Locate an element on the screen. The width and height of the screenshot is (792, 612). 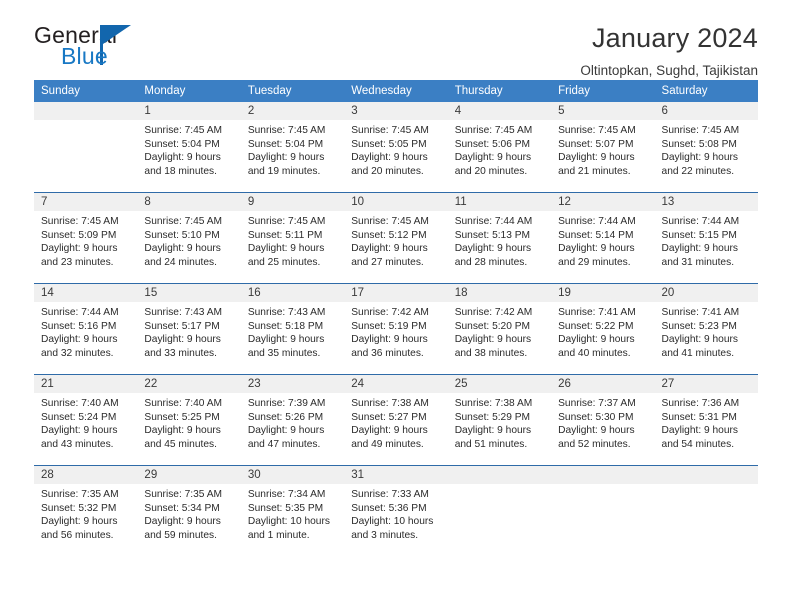
daylight-text: and 19 minutes. is located at coordinates (284, 171).